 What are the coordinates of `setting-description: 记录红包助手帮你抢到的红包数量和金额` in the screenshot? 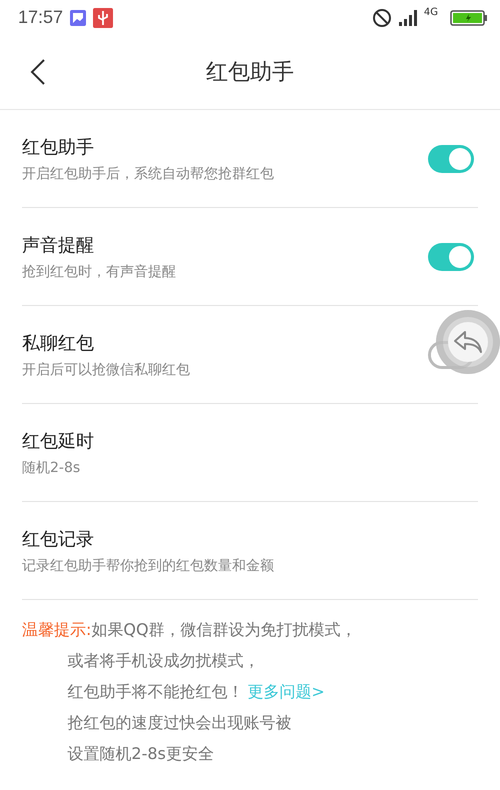 It's located at (148, 565).